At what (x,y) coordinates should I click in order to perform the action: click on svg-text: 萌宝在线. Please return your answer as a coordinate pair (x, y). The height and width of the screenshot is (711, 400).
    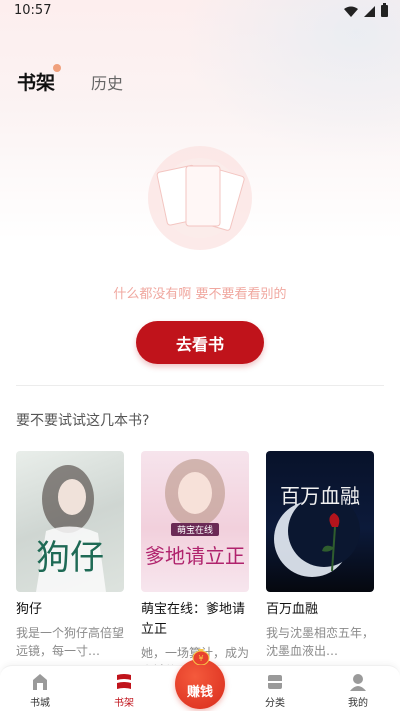
    Looking at the image, I should click on (195, 530).